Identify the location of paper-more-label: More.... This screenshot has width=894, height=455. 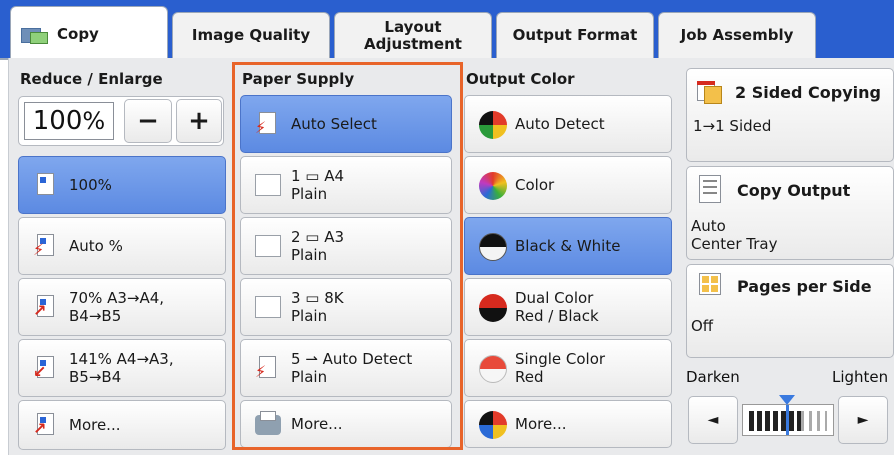
(317, 424).